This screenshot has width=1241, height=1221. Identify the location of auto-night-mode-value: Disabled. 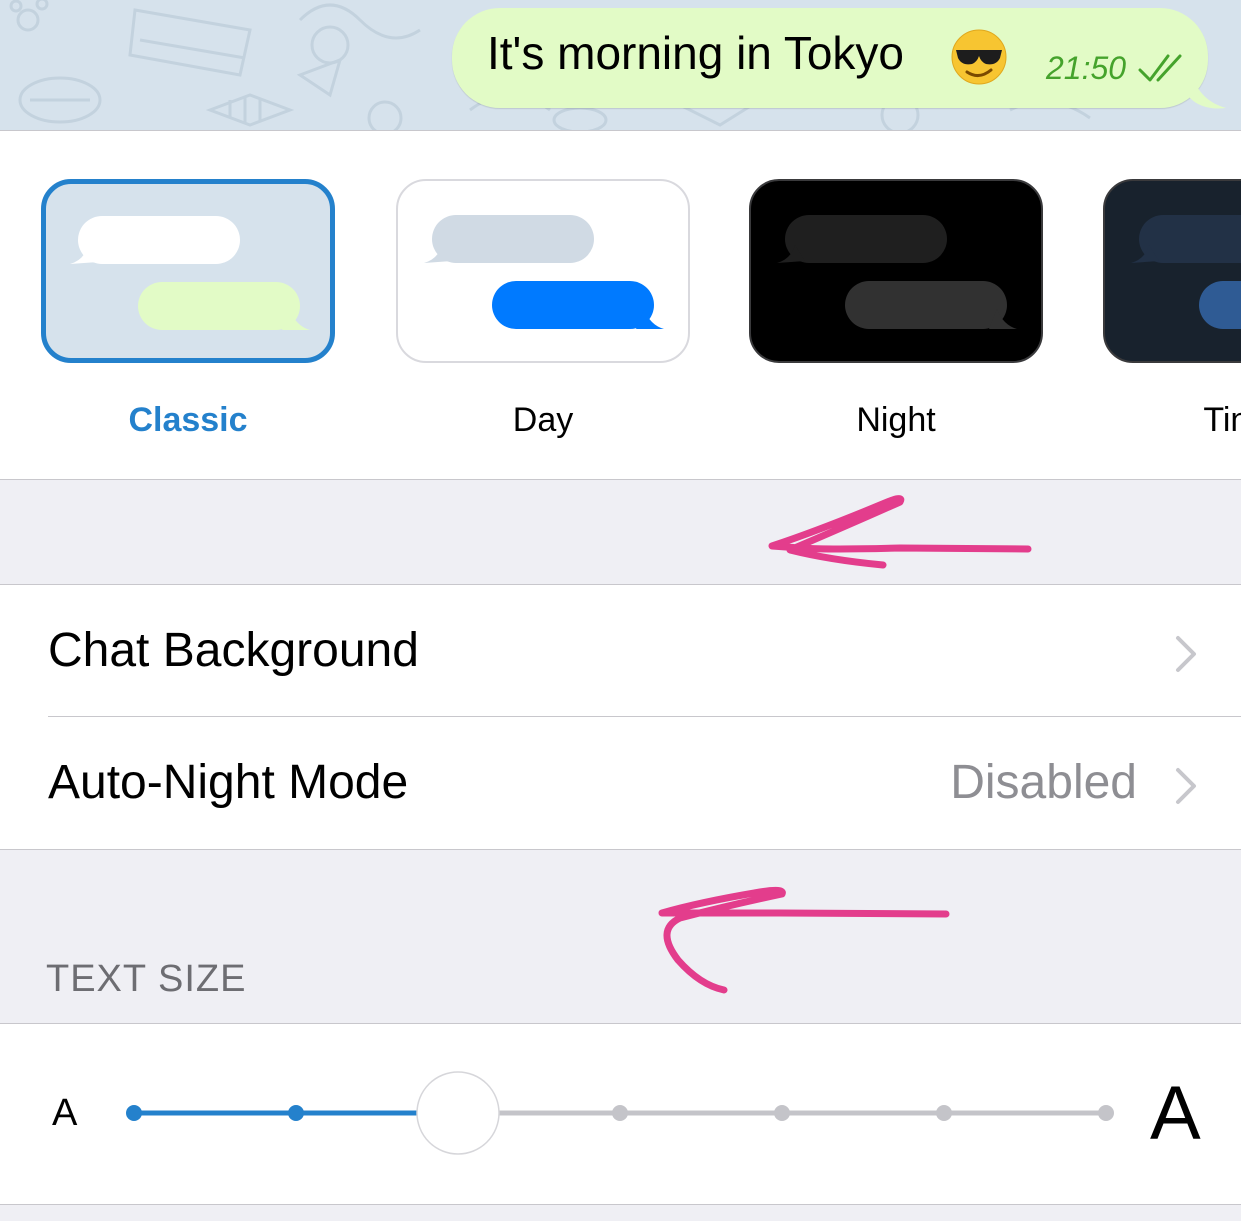
(1043, 782).